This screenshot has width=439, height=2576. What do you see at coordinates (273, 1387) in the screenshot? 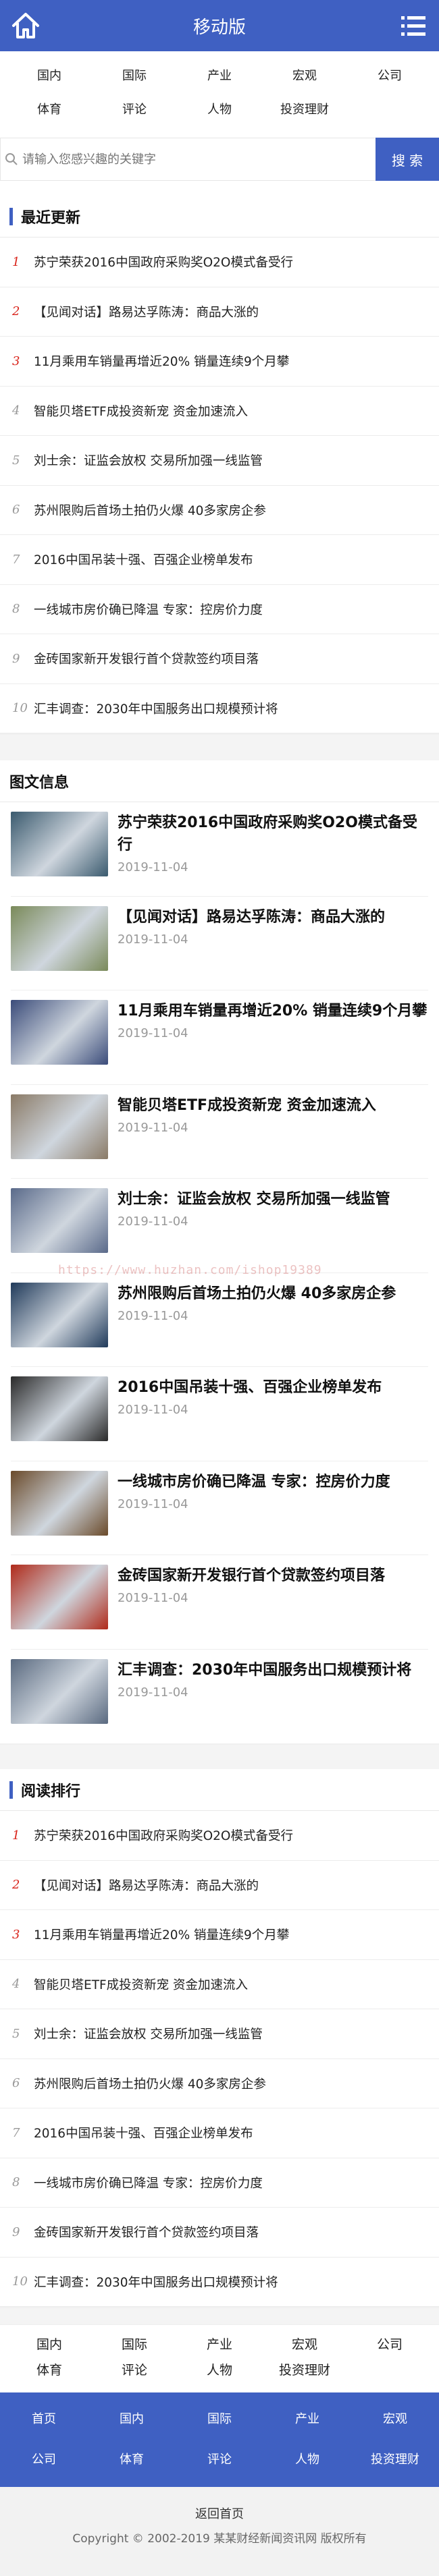
I see `picture-title: 2016中国吊装十强、百强企业榜单发布` at bounding box center [273, 1387].